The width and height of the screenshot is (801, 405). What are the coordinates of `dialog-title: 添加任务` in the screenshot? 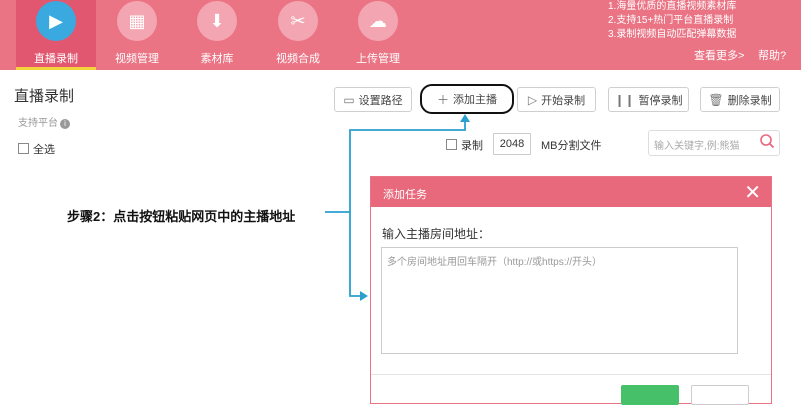 It's located at (405, 195).